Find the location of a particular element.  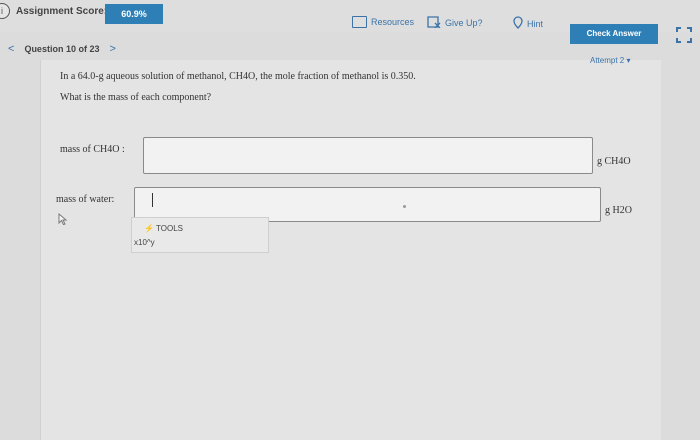

scientific-notation-button: x10^y is located at coordinates (144, 242).